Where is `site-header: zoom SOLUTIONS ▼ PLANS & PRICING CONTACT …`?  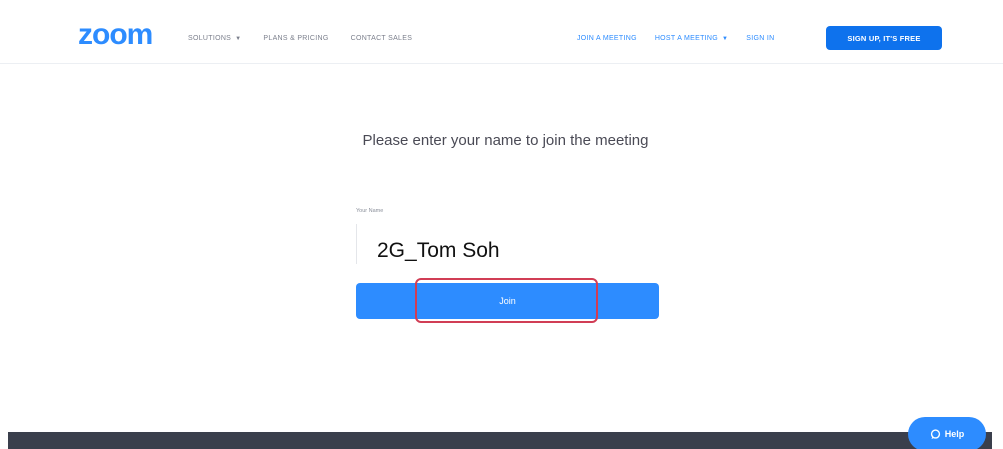 site-header: zoom SOLUTIONS ▼ PLANS & PRICING CONTACT … is located at coordinates (501, 32).